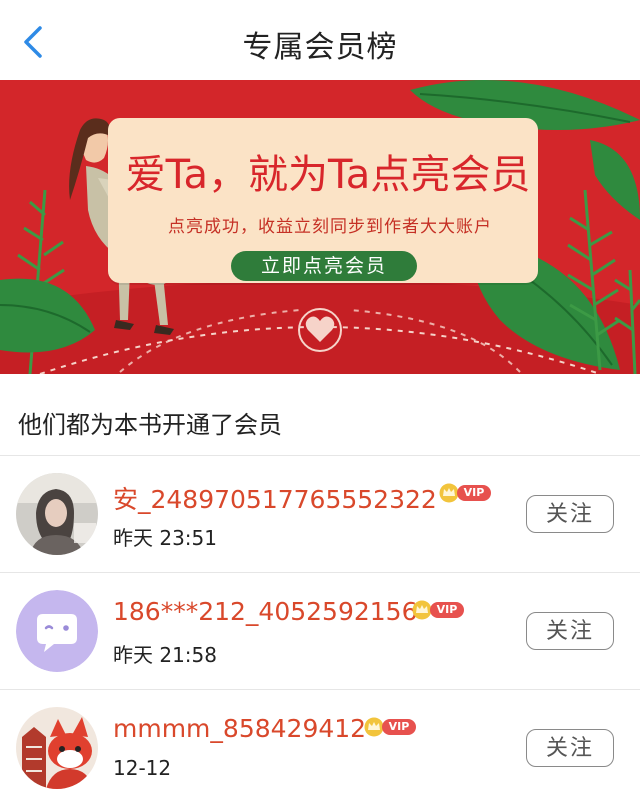  I want to click on nav-bar: 专属会员榜, so click(320, 40).